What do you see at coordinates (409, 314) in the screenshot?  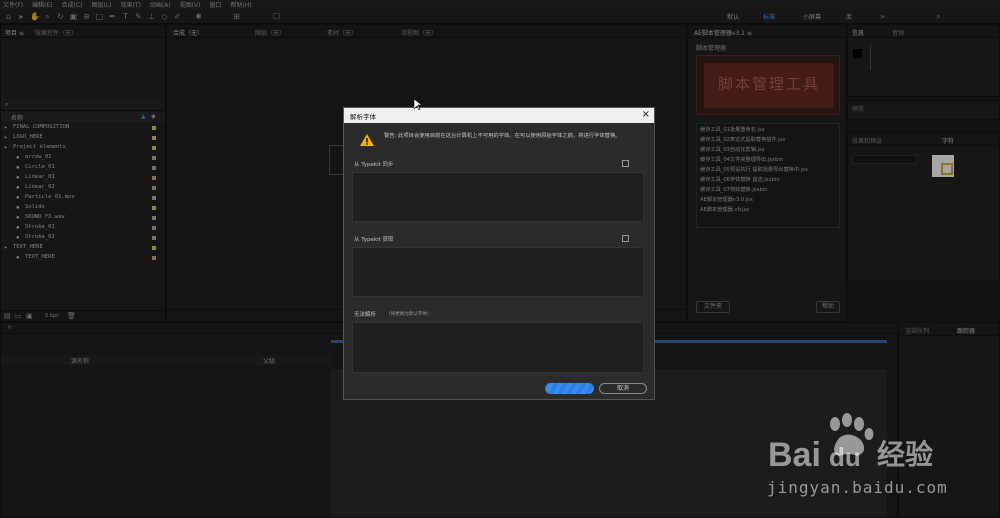 I see `unresolved-note: (将更换为默认字体)` at bounding box center [409, 314].